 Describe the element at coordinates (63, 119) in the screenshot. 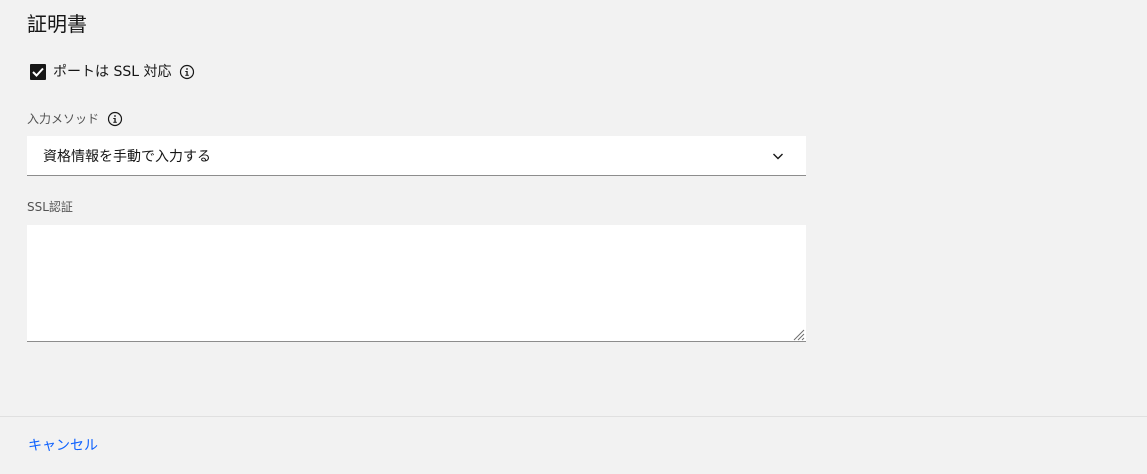

I see `input-method-label: 入力メソッド` at that location.